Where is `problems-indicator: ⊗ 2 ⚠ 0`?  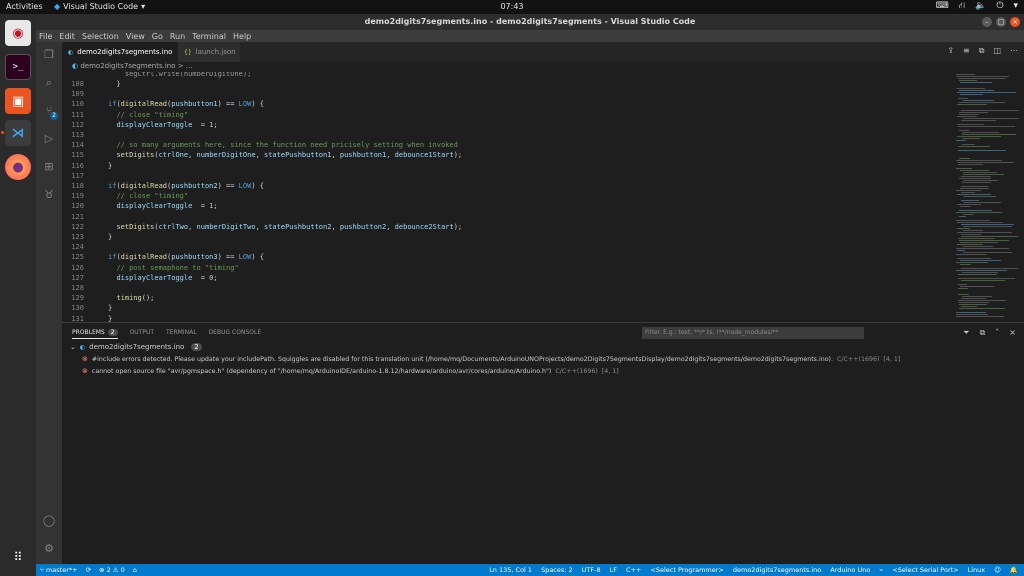 problems-indicator: ⊗ 2 ⚠ 0 is located at coordinates (112, 570).